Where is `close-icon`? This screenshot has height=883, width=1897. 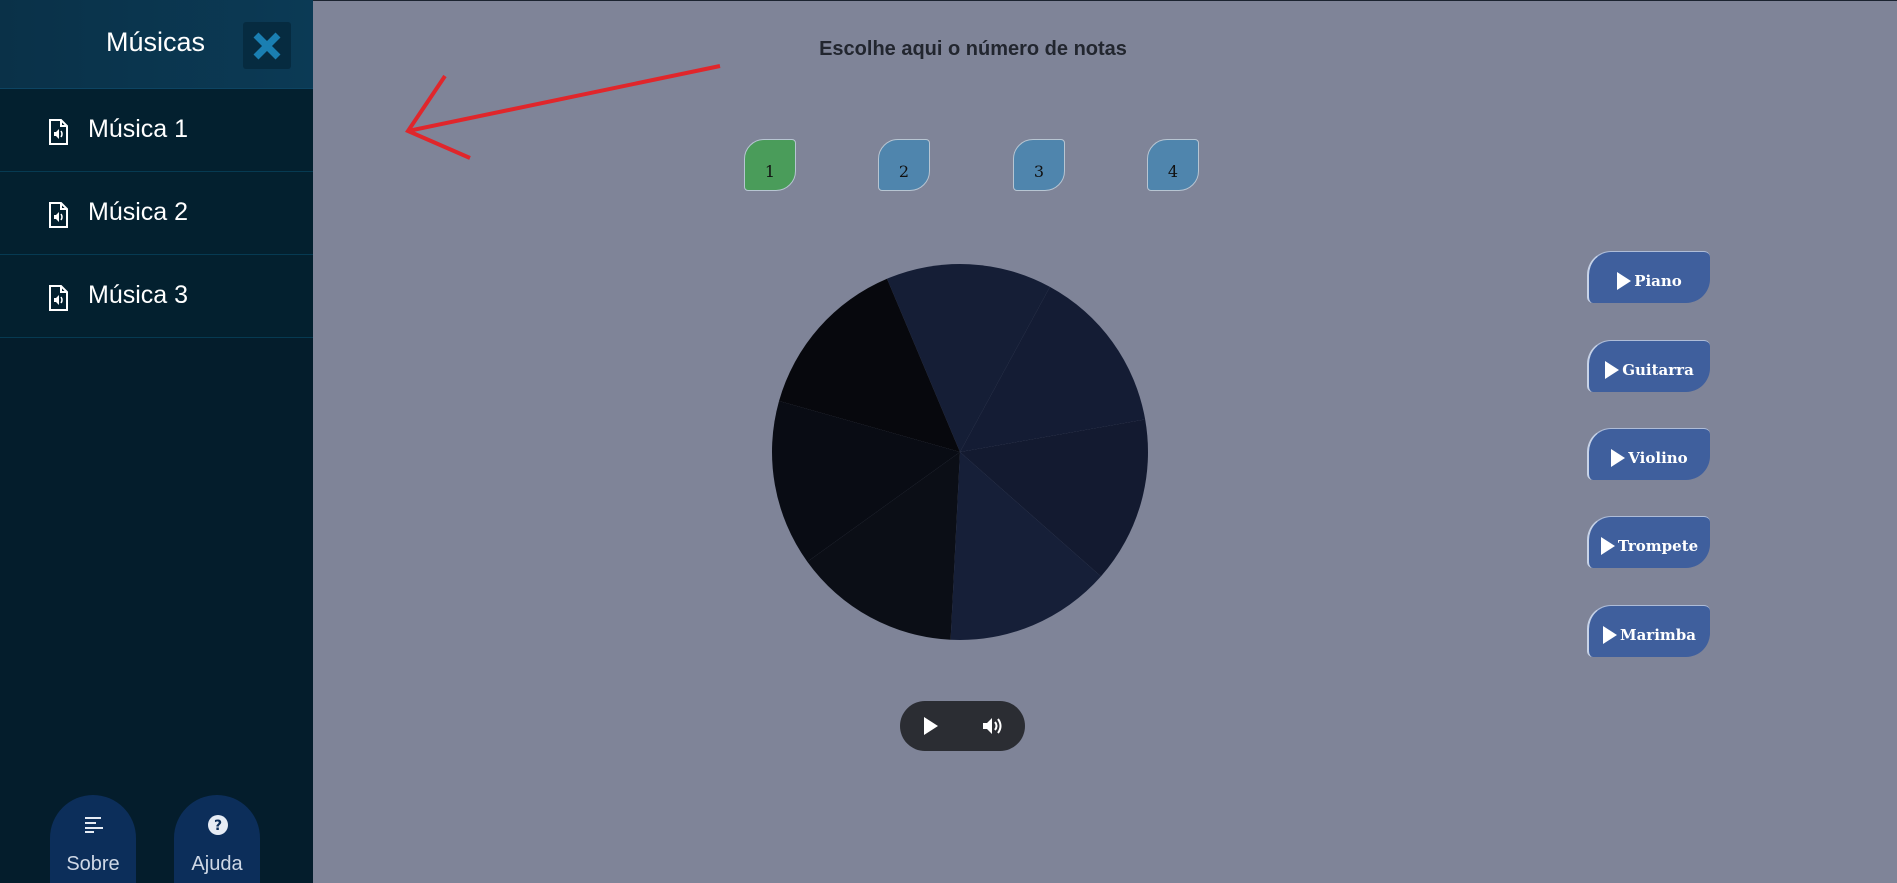
close-icon is located at coordinates (267, 46).